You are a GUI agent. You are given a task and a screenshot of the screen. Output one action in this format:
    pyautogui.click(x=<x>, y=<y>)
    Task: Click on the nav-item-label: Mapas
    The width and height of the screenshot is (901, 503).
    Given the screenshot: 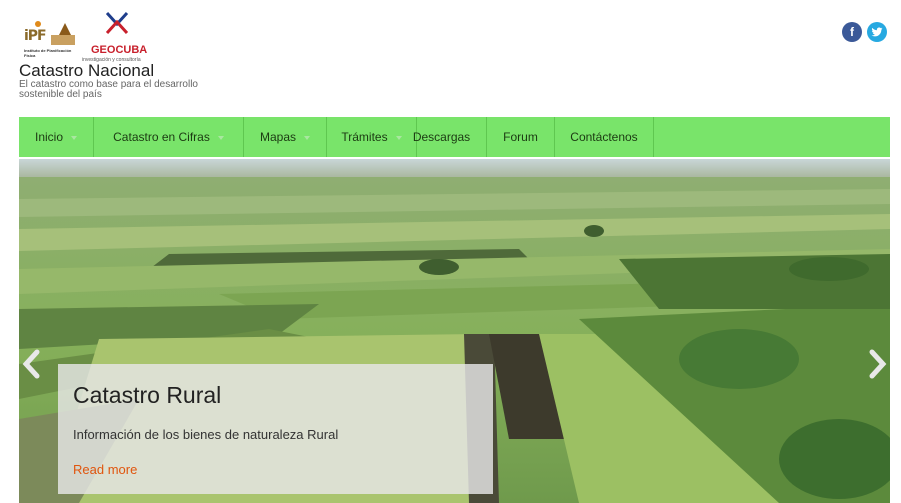 What is the action you would take?
    pyautogui.click(x=278, y=137)
    